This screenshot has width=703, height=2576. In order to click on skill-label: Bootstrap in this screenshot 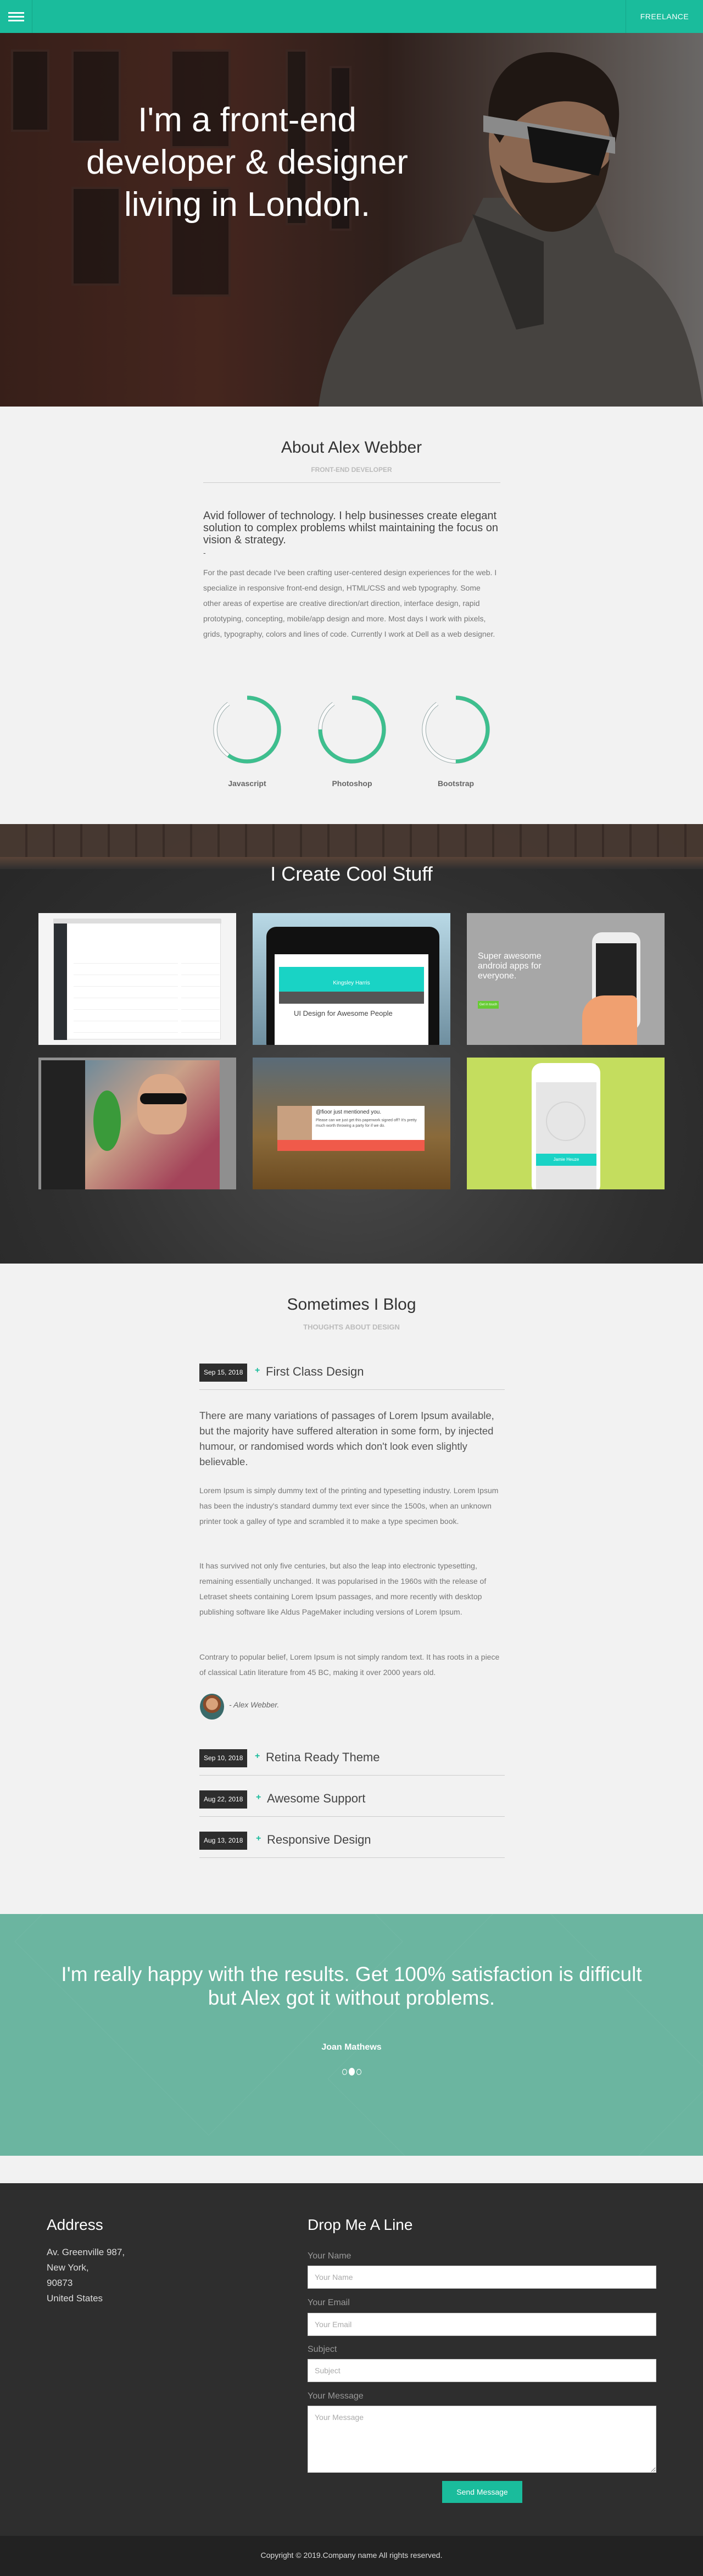, I will do `click(456, 784)`.